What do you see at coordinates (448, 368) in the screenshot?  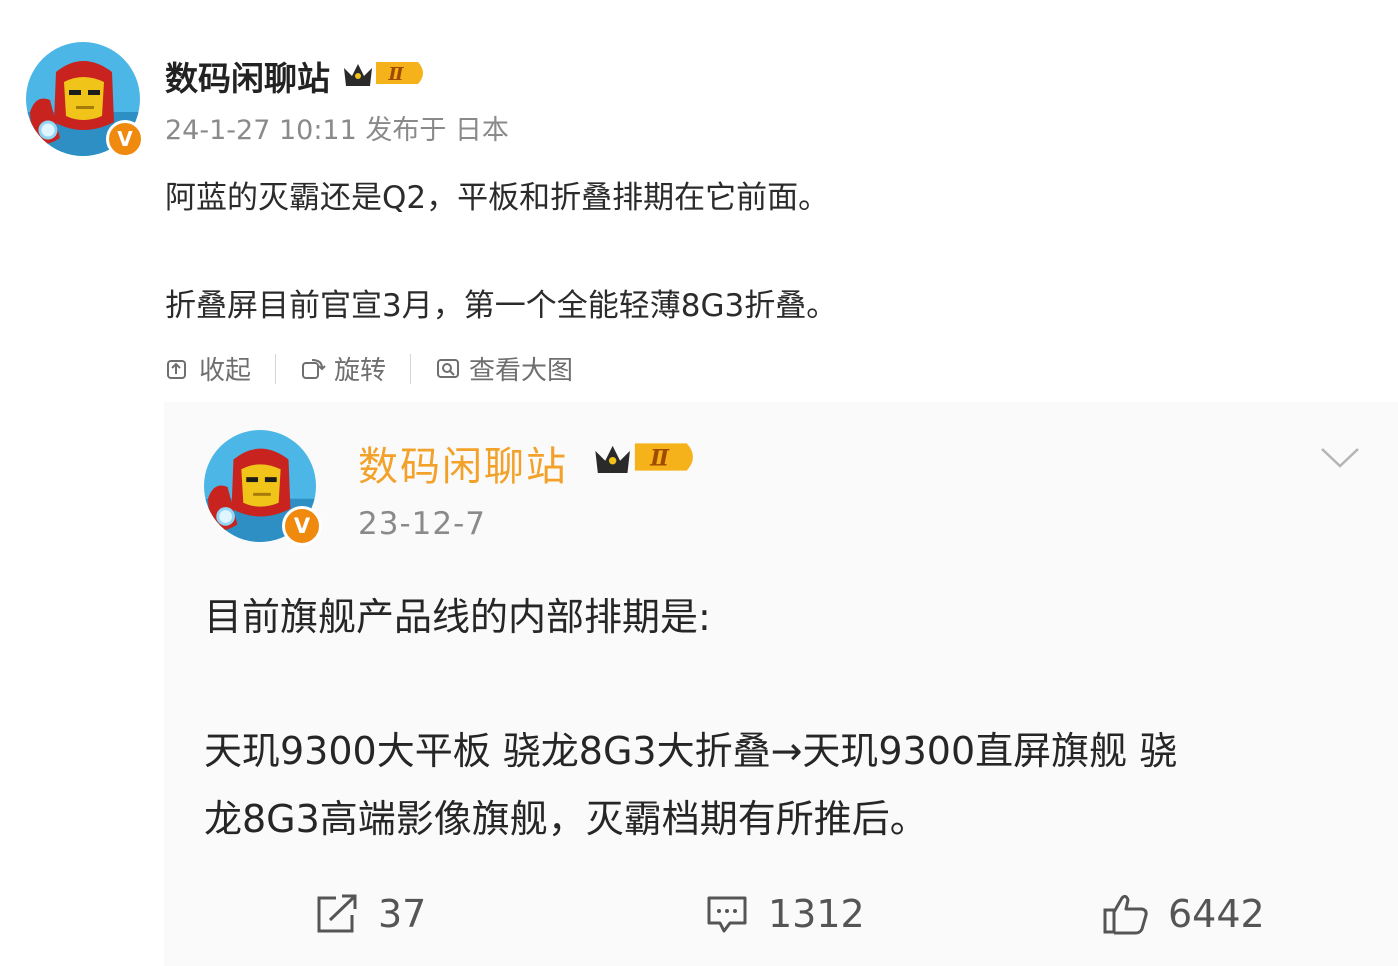 I see `view-large-icon` at bounding box center [448, 368].